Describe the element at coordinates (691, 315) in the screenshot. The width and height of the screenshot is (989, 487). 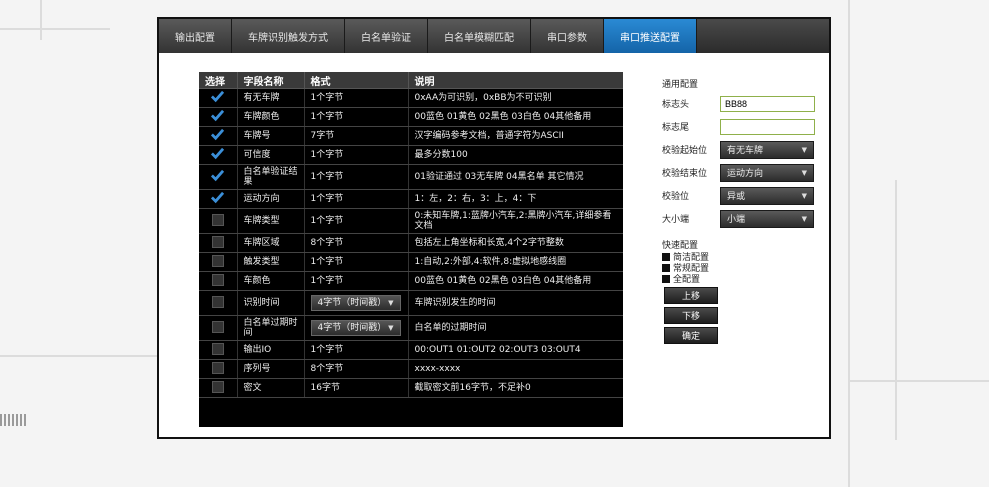
I see `move-down-button: 下移` at that location.